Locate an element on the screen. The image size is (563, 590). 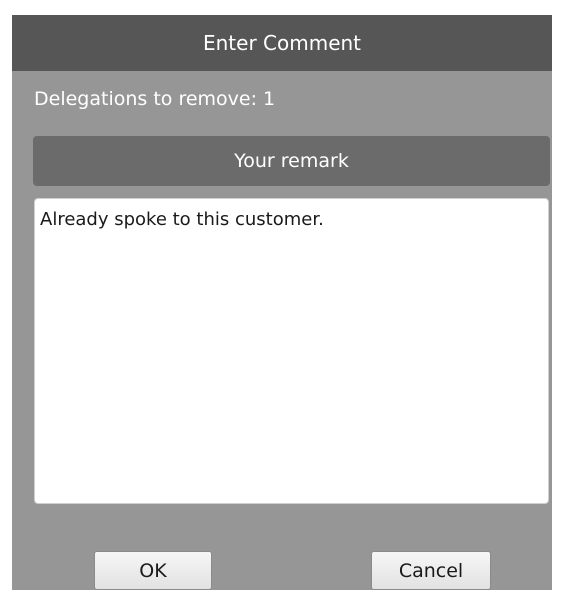
cancel-button: Cancel is located at coordinates (431, 570).